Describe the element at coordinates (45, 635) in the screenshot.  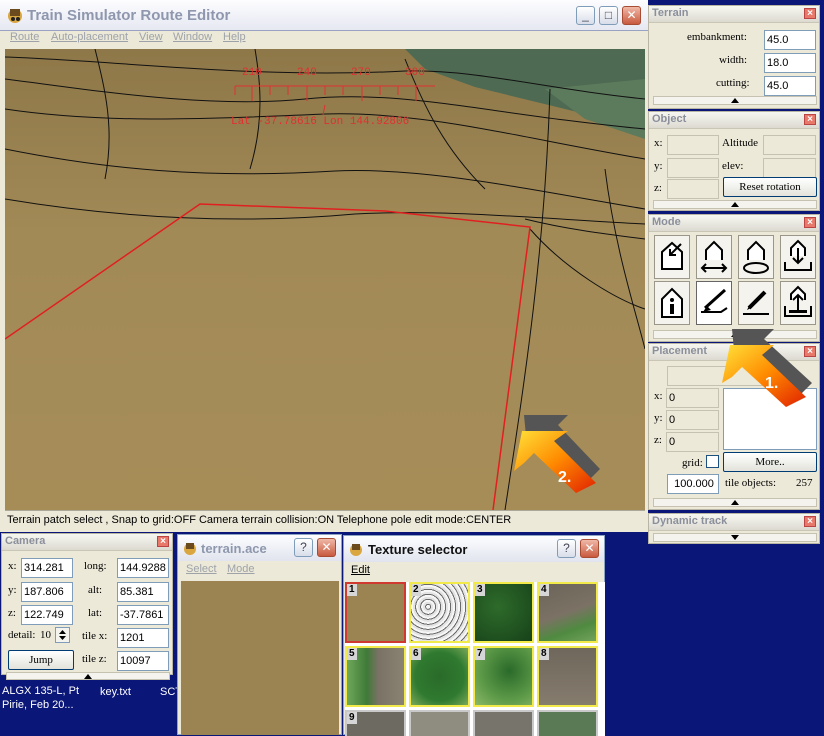
I see `camera-detail-value: 10` at that location.